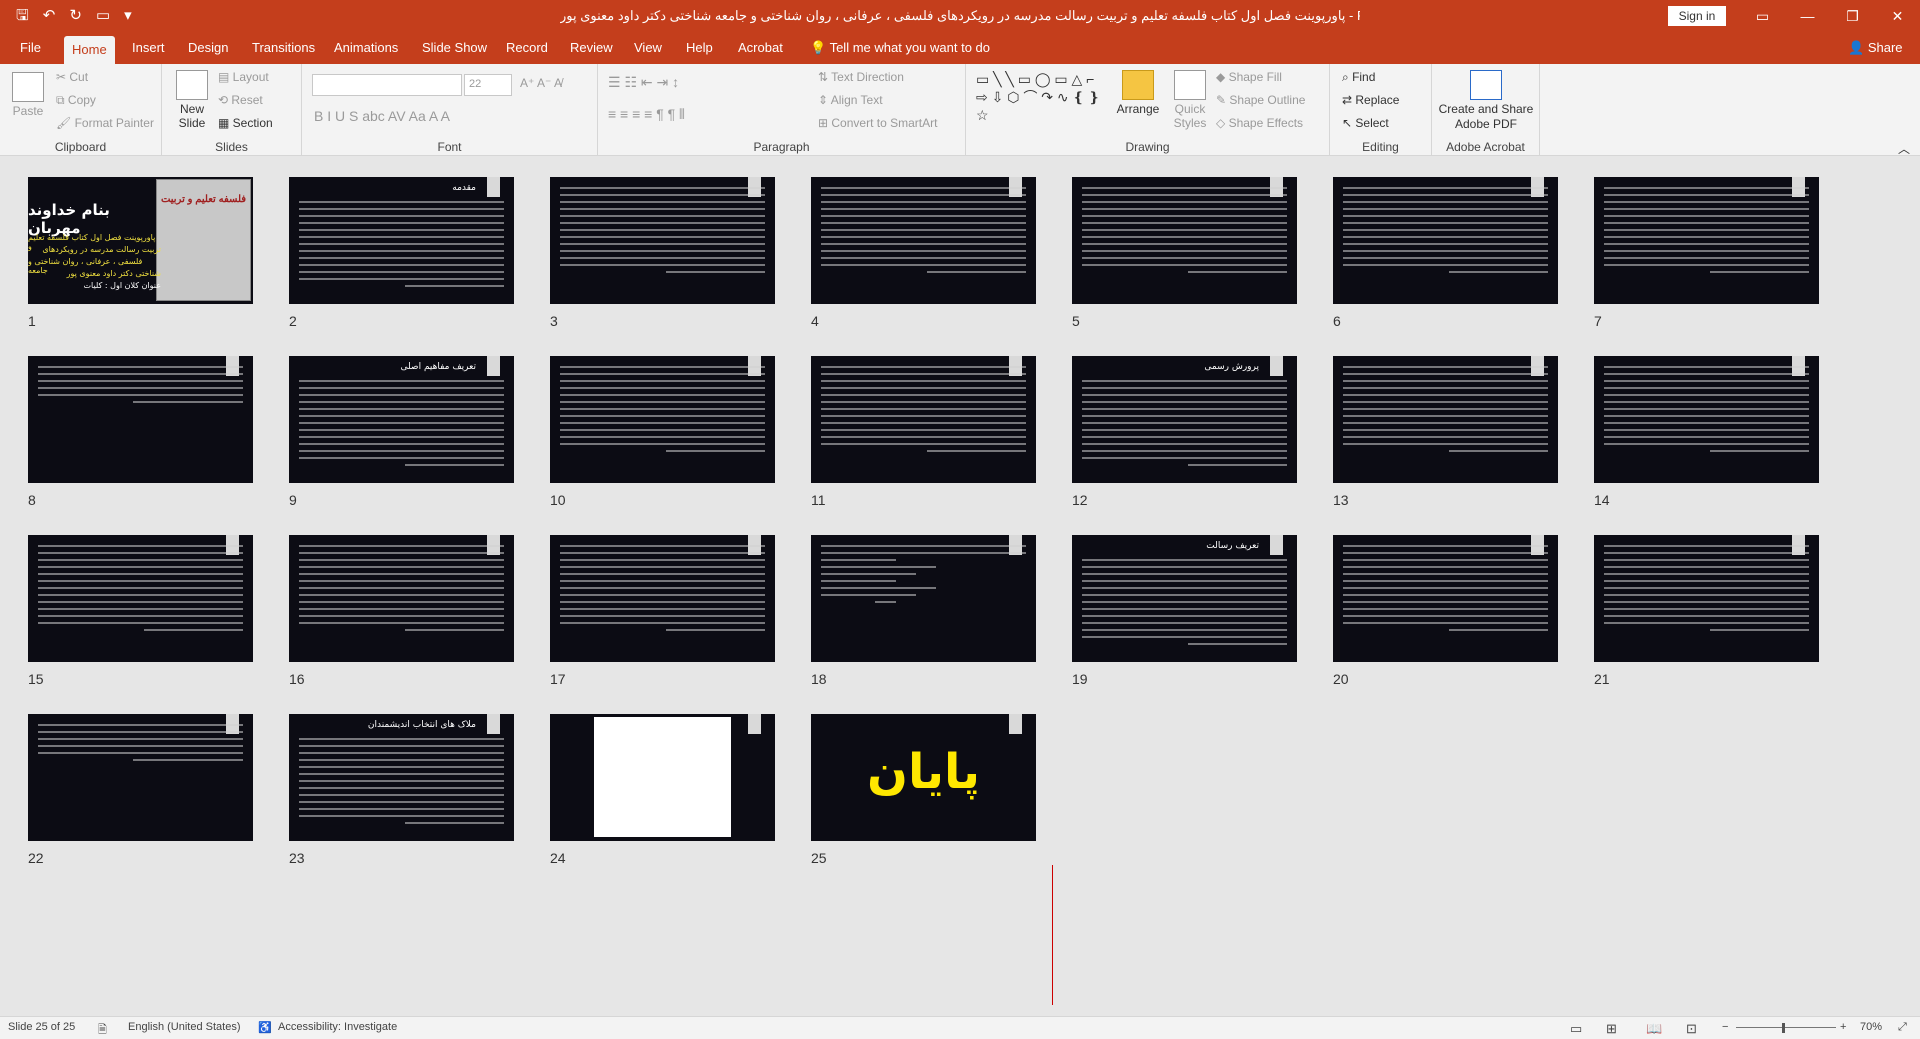 The image size is (1920, 1039). I want to click on create-share-pdf-button: Create and Share Adobe PDF, so click(1486, 101).